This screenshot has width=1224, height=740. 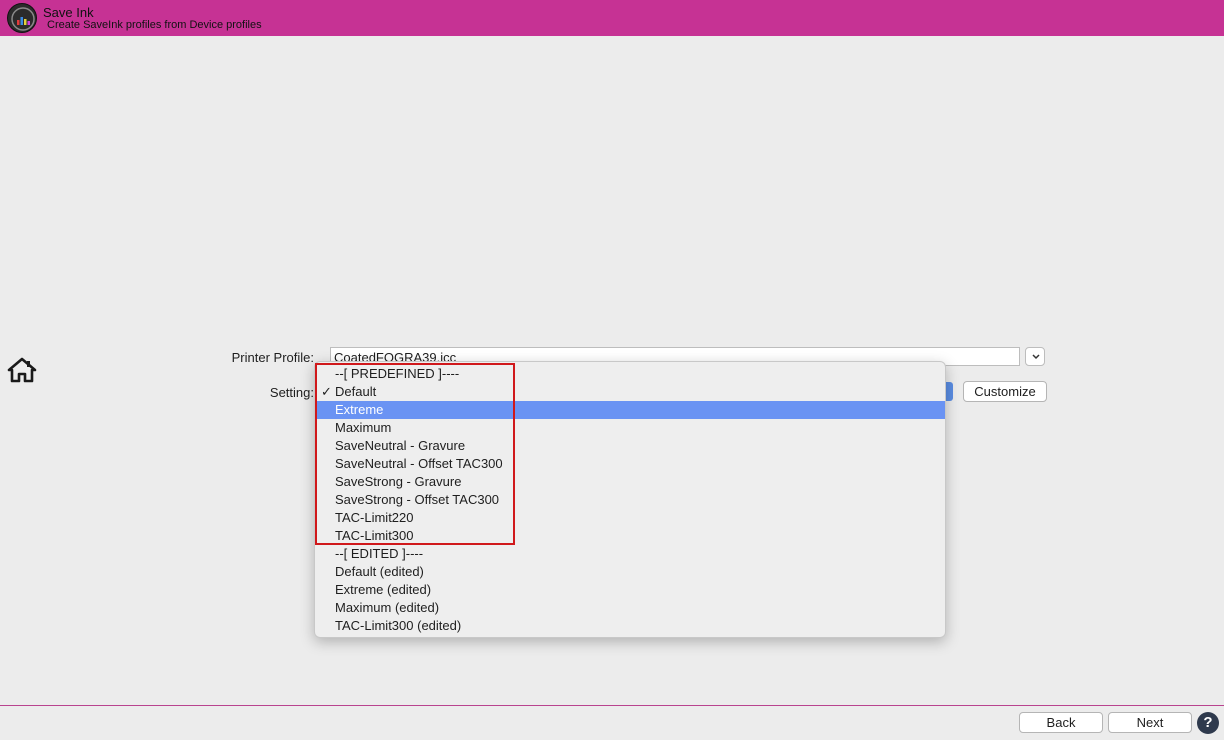 What do you see at coordinates (22, 370) in the screenshot?
I see `home-icon` at bounding box center [22, 370].